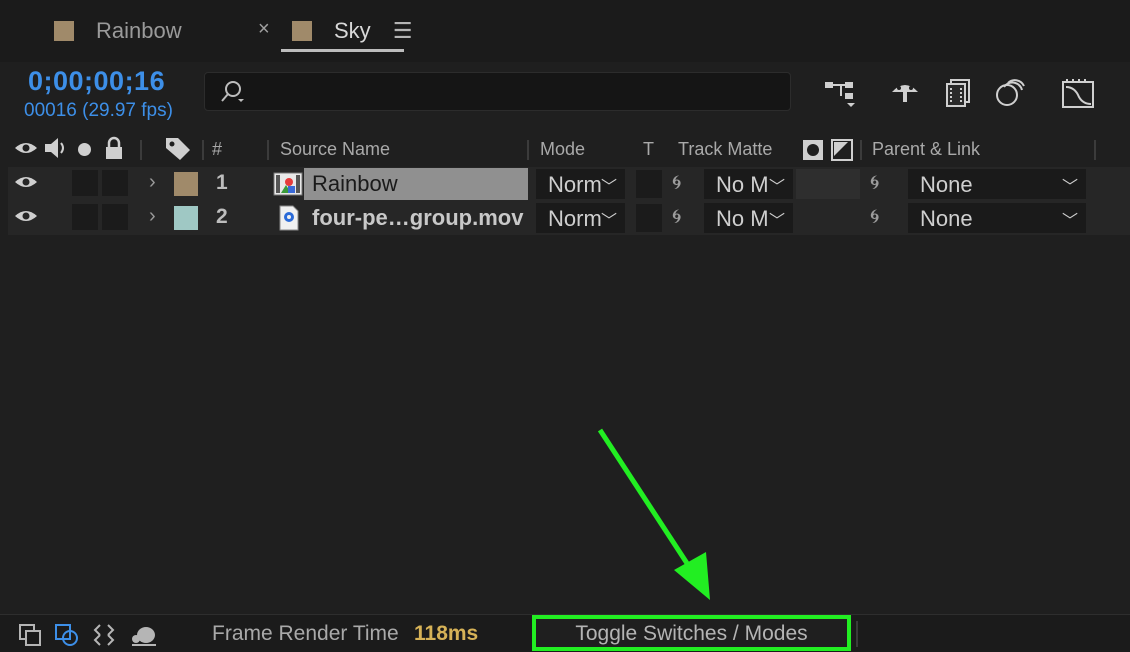  I want to click on layer-source-name: four-pe…group.mov, so click(417, 218).